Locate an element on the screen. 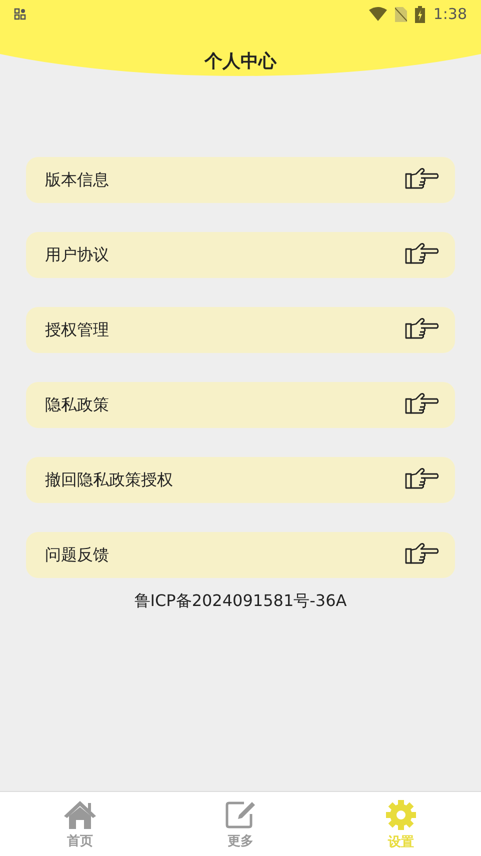  icp-record-text: 鲁ICP备2024091581号-36A is located at coordinates (240, 601).